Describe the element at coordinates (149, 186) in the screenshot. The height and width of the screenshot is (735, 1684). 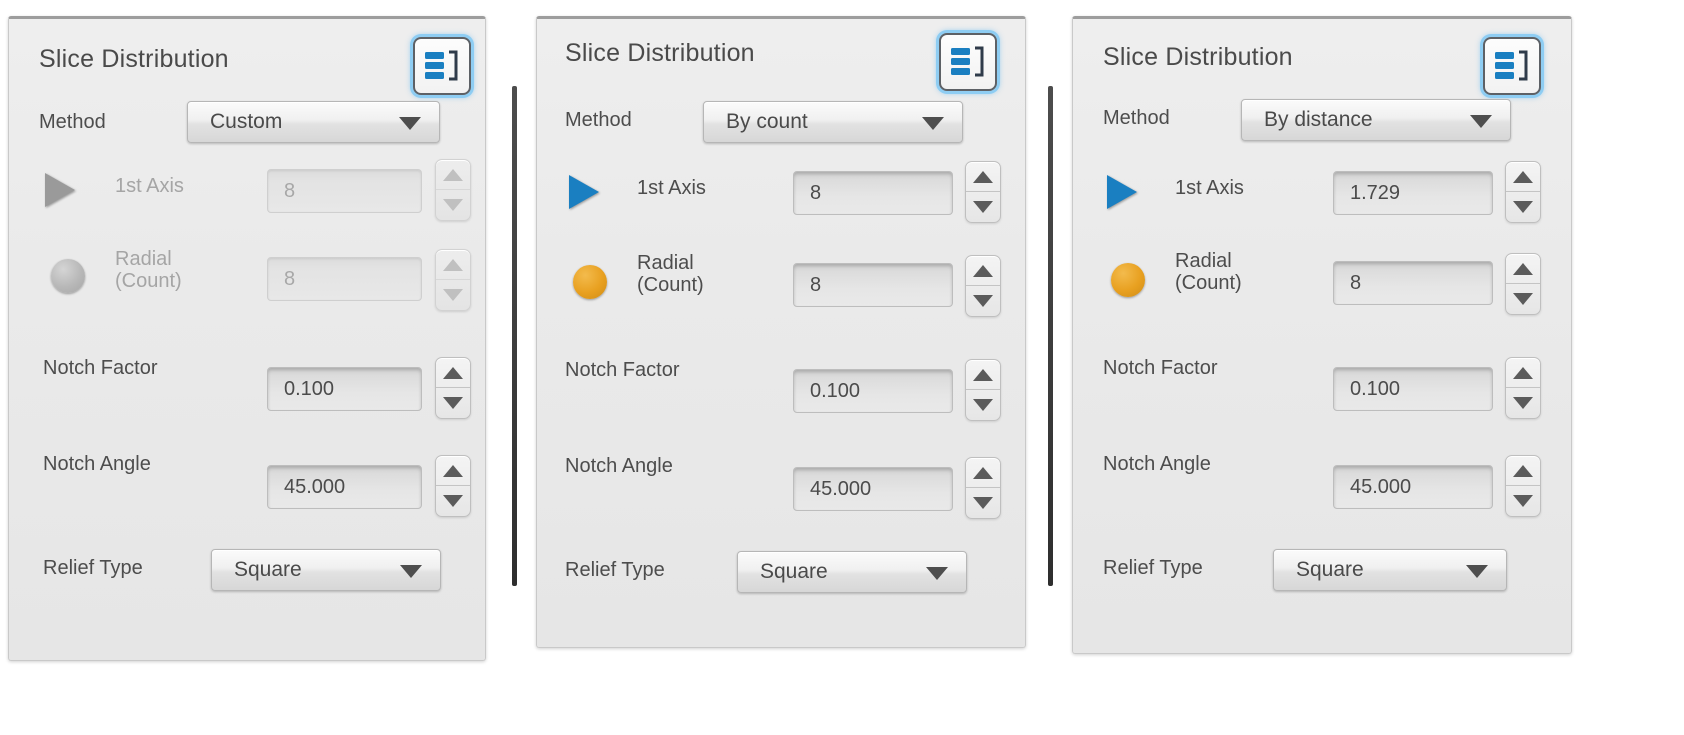
I see `first-axis-label: 1st Axis` at that location.